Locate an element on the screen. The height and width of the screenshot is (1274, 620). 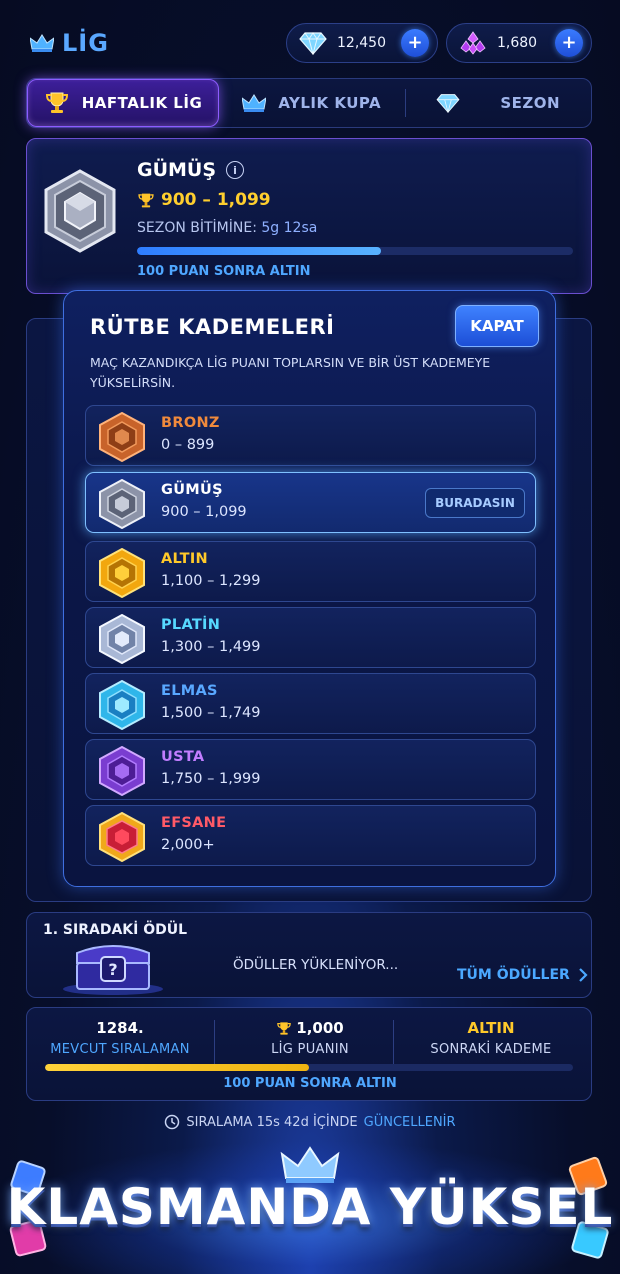
tab-weekly-label: HAFTALIK LİG is located at coordinates (142, 103).